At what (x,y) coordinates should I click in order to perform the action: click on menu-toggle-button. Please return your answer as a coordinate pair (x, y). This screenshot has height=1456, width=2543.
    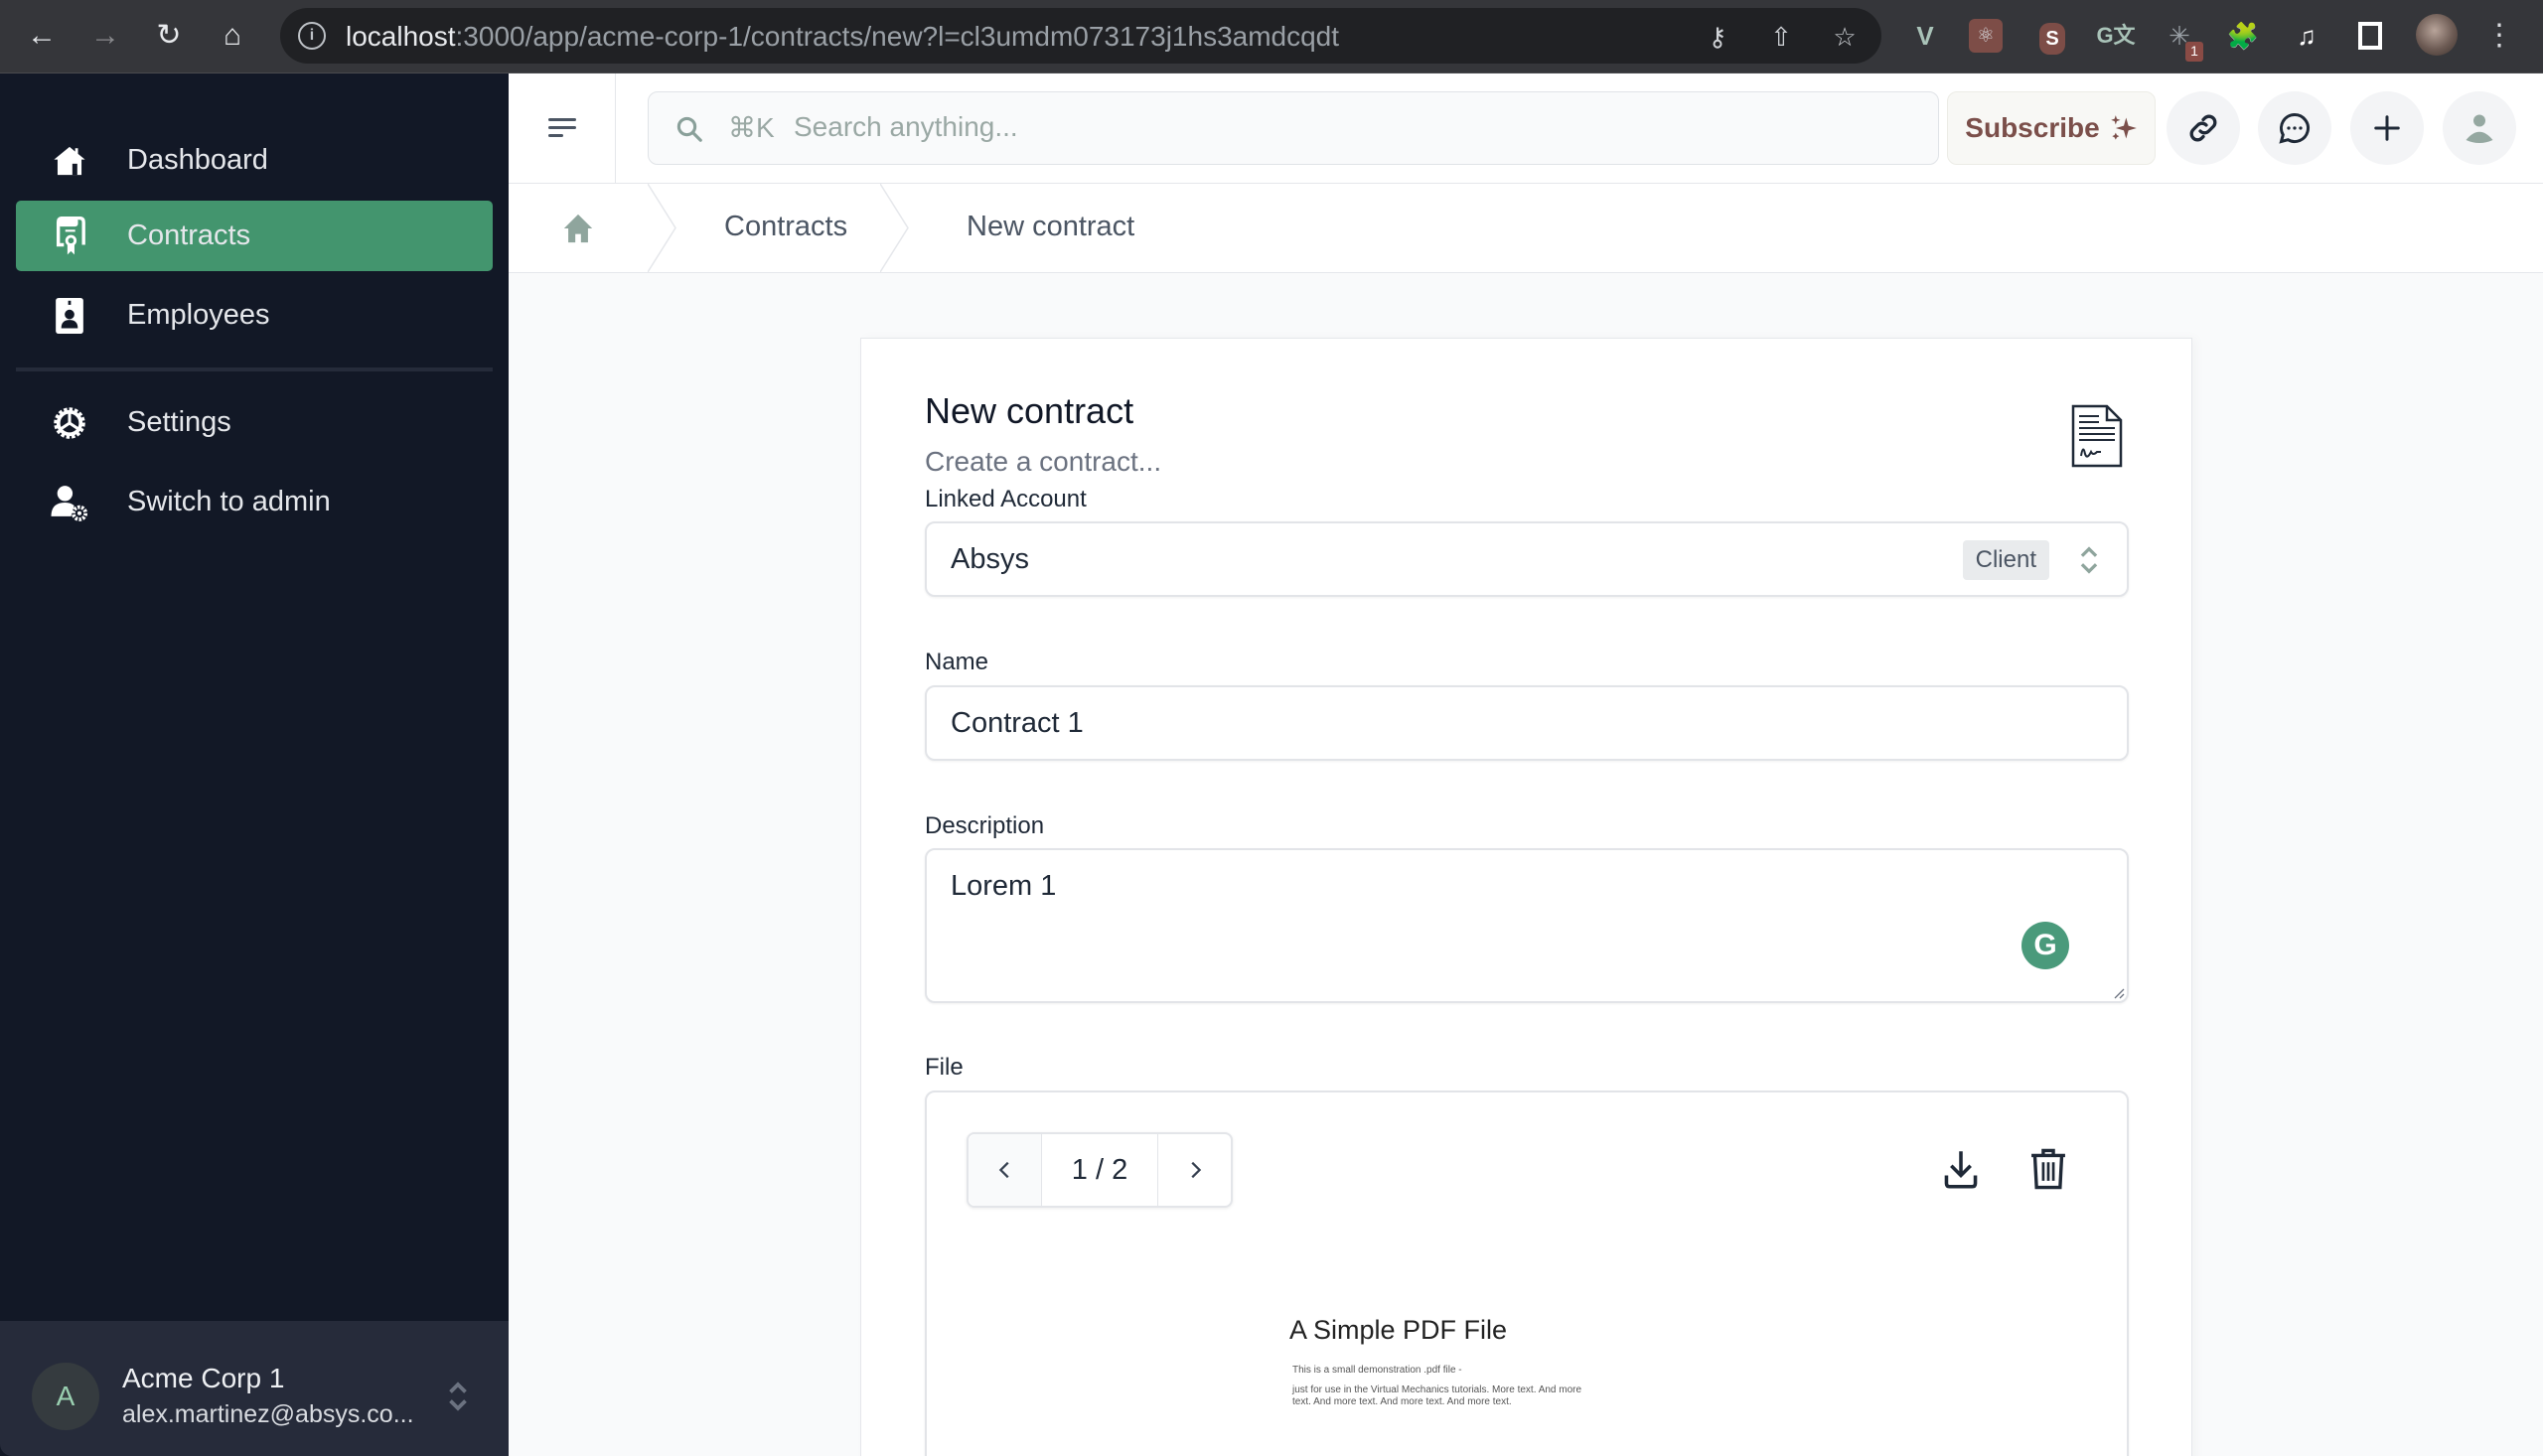
    Looking at the image, I should click on (562, 128).